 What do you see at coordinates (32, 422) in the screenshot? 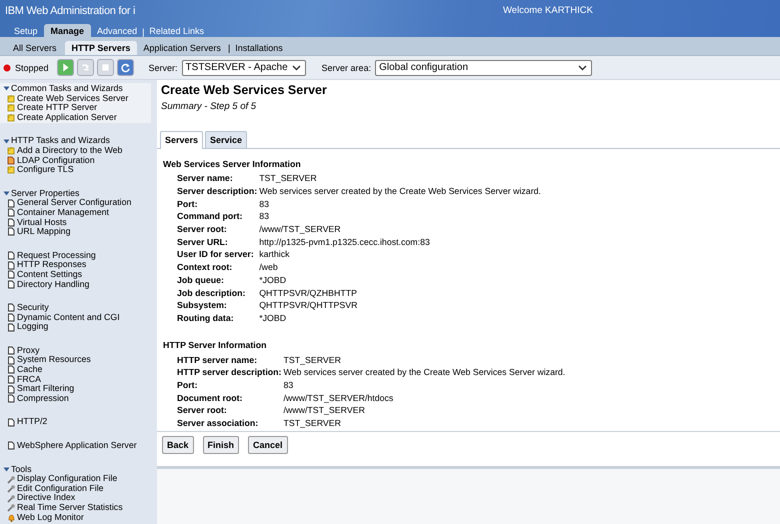
I see `sidebar-link: HTTP/2` at bounding box center [32, 422].